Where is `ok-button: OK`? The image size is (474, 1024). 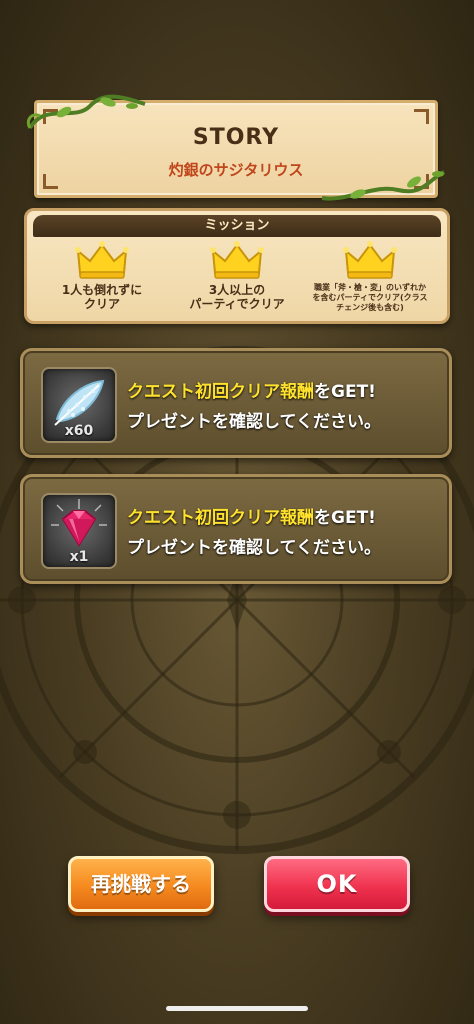 ok-button: OK is located at coordinates (337, 884).